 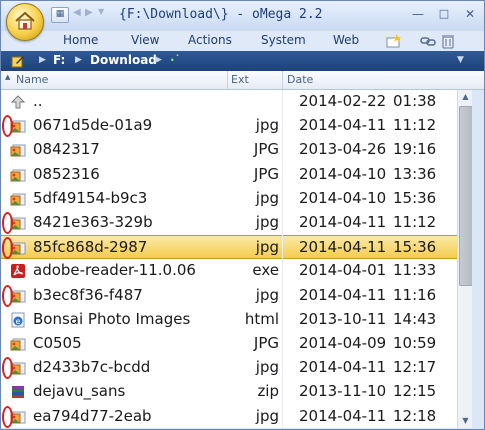 I want to click on file-name: adobe-reader-11.0.06, so click(x=114, y=270).